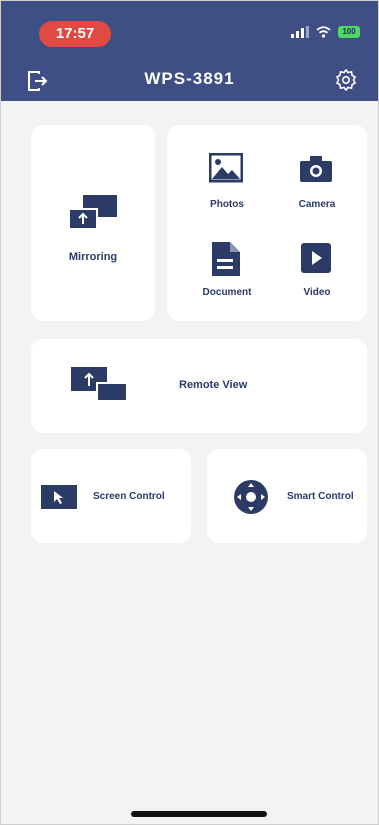 This screenshot has width=379, height=825. I want to click on document-button: Document, so click(227, 273).